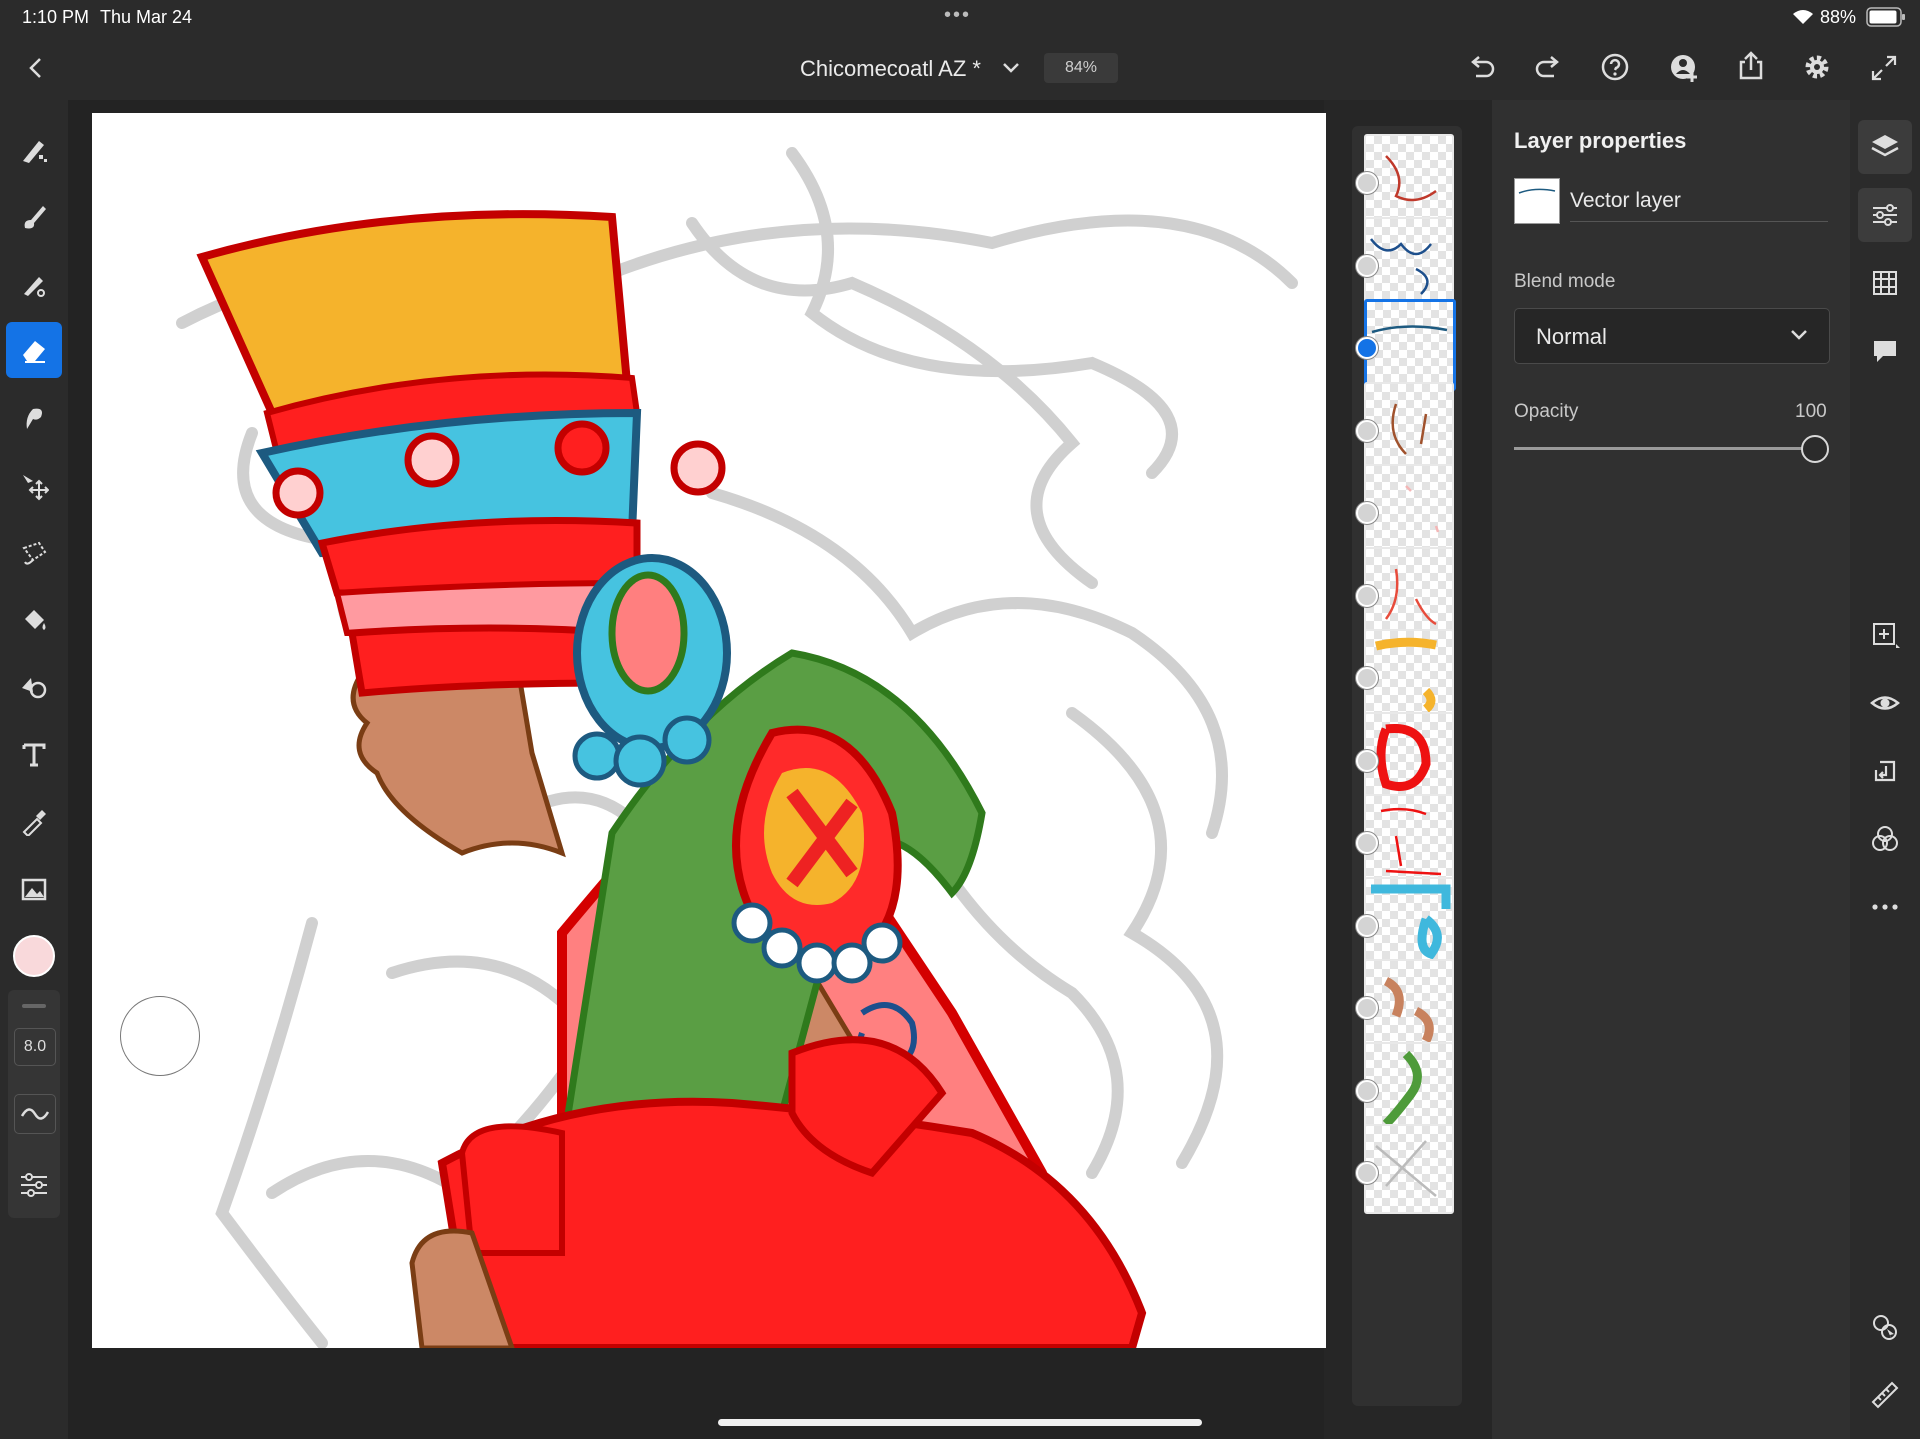  I want to click on document-title: Chicomecoatl AZ *, so click(890, 69).